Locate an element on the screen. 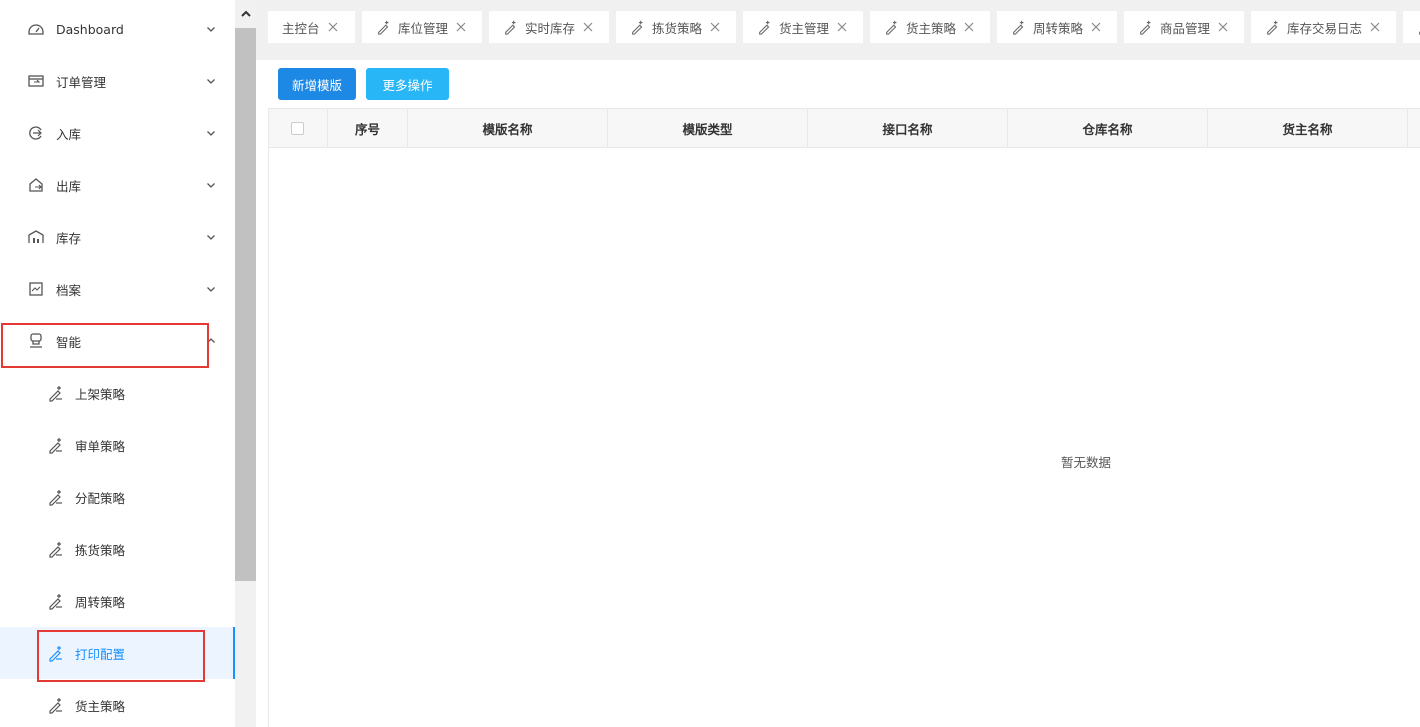  inbound-icon is located at coordinates (36, 133).